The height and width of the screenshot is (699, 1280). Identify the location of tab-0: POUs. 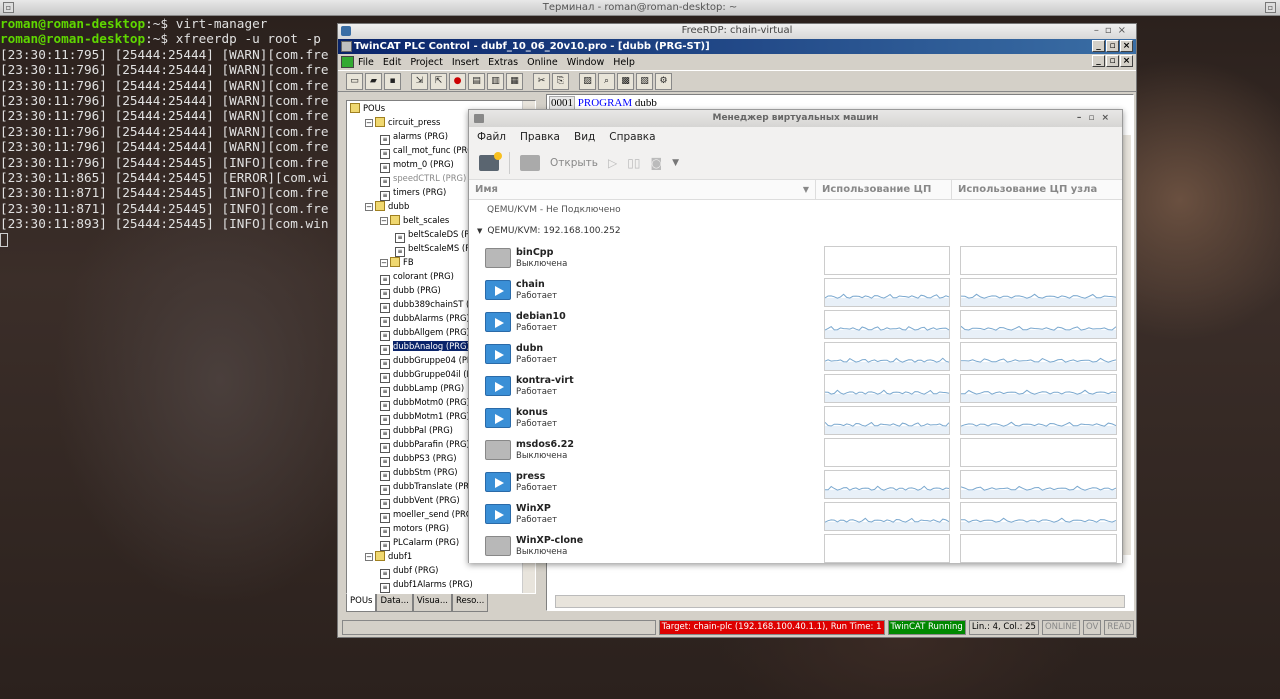
(361, 603).